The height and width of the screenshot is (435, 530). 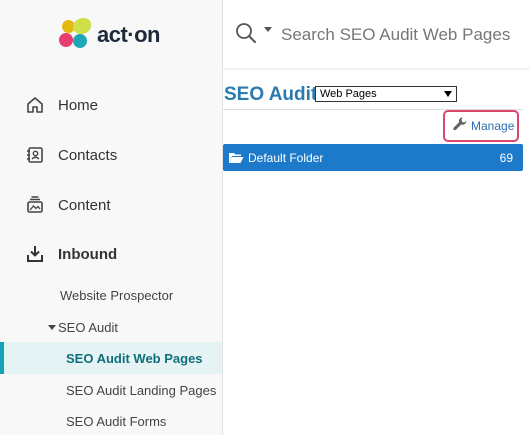 I want to click on page-title: SEO Audit, so click(x=271, y=94).